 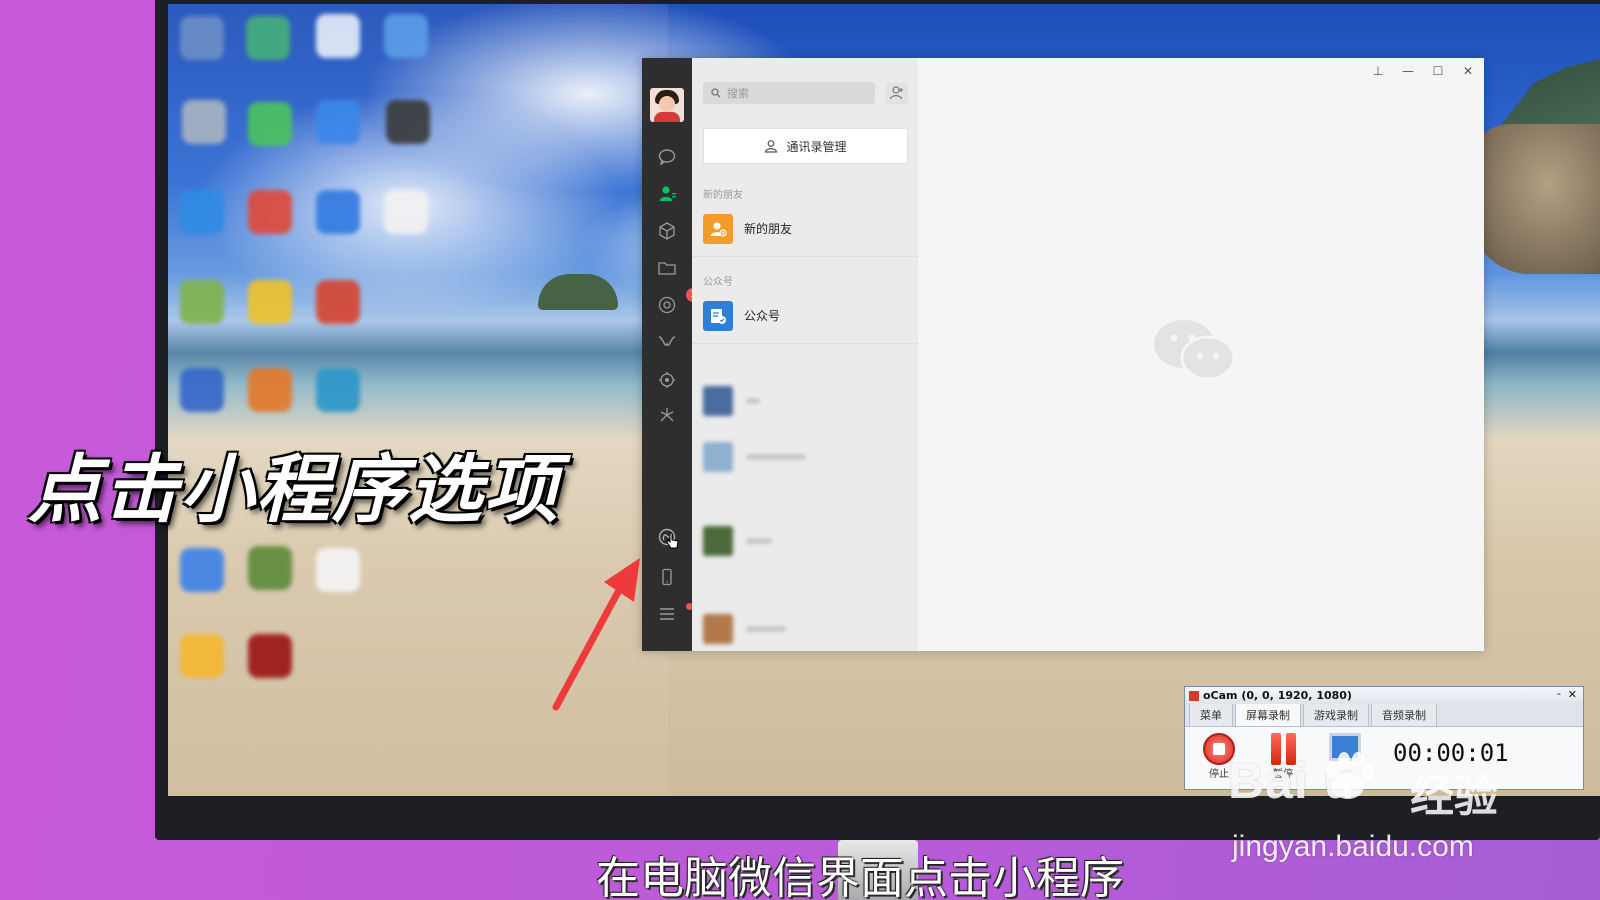 What do you see at coordinates (805, 354) in the screenshot?
I see `contact-list-panel: 搜索 通讯录管理 新的朋友 新的朋友 公众号 公众号` at bounding box center [805, 354].